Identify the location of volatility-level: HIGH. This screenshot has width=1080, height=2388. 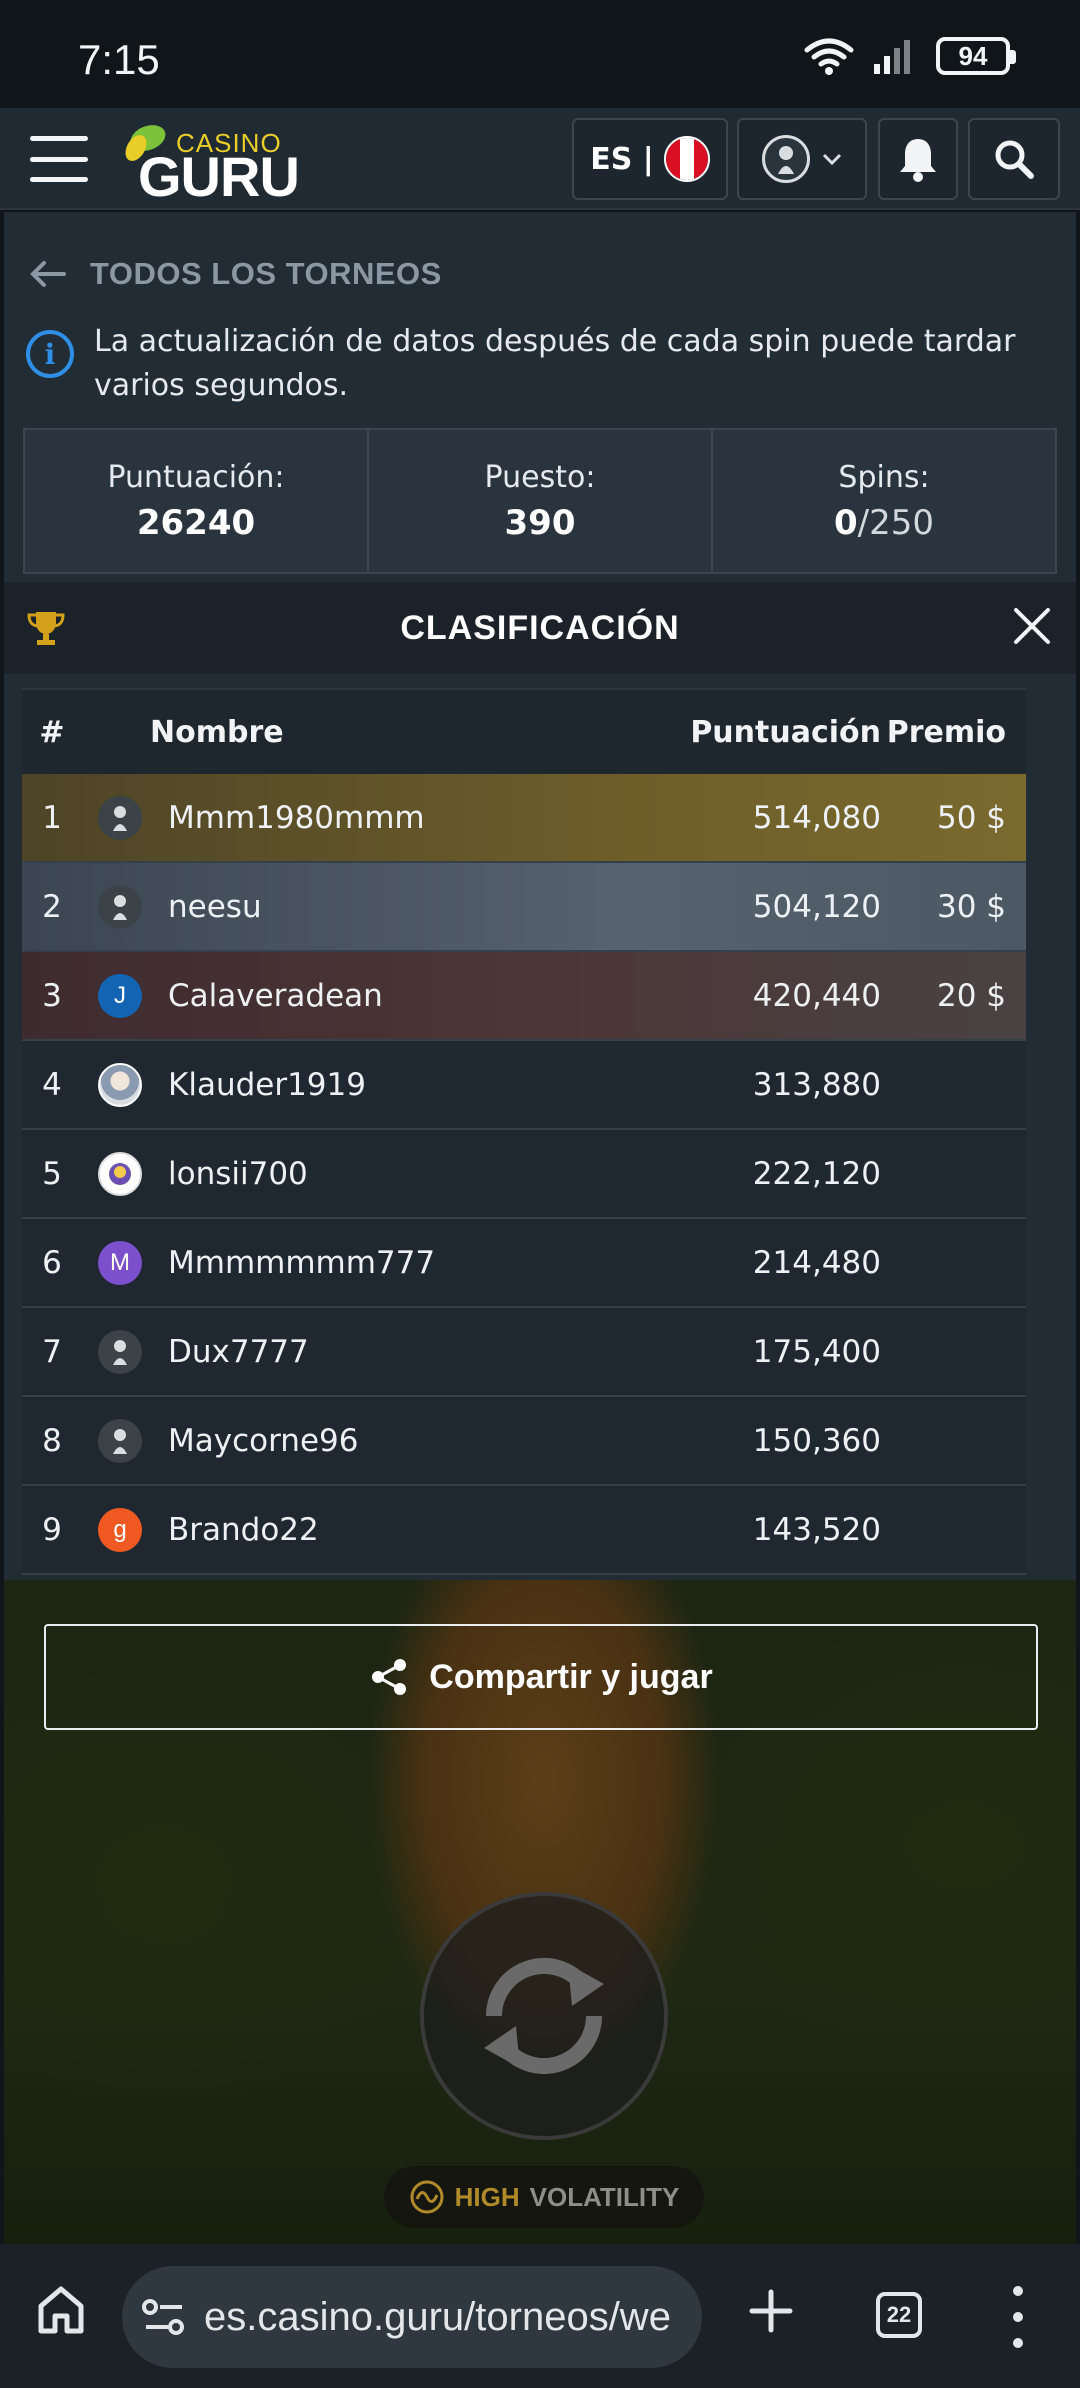
(487, 2196).